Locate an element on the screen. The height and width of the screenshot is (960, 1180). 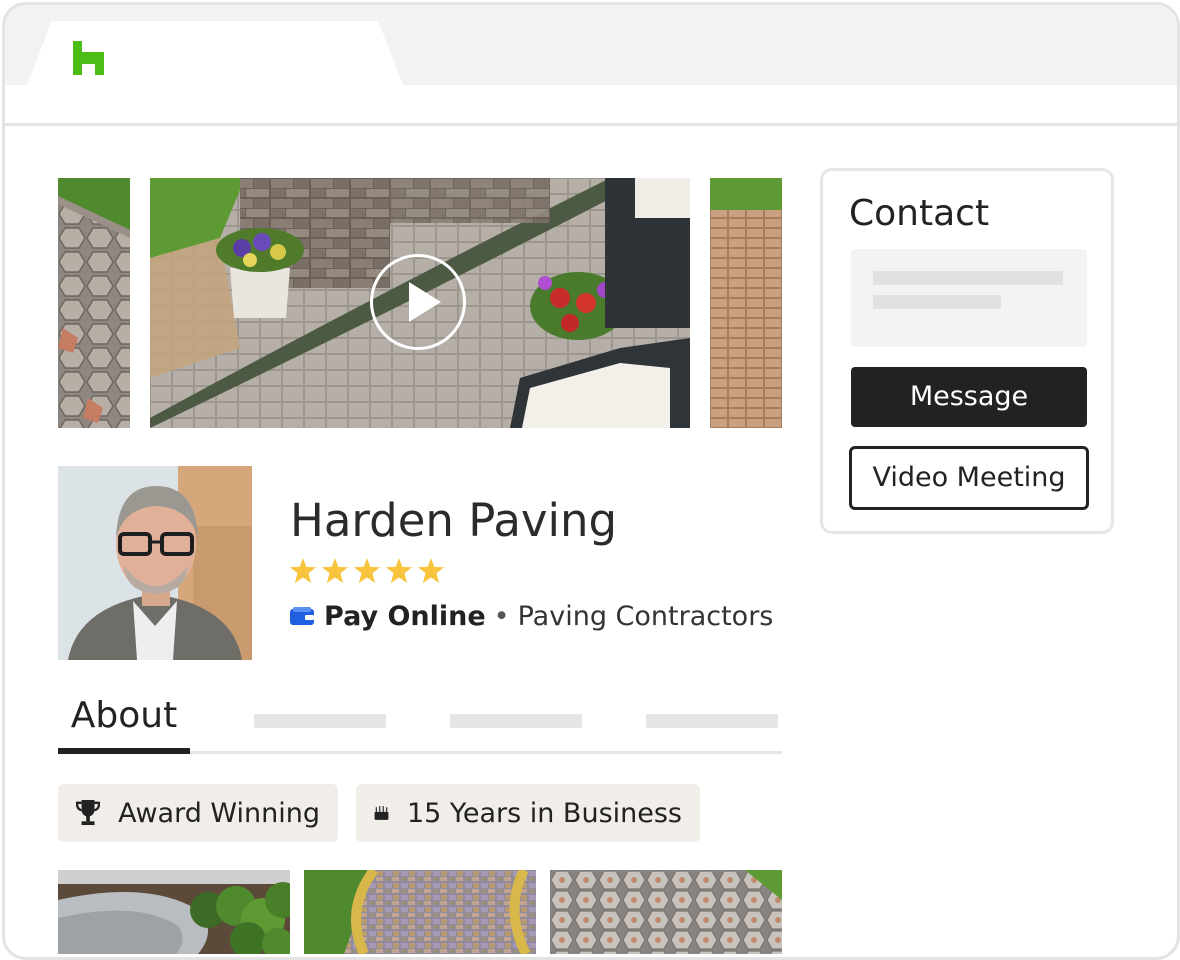
rating-stars is located at coordinates (367, 570).